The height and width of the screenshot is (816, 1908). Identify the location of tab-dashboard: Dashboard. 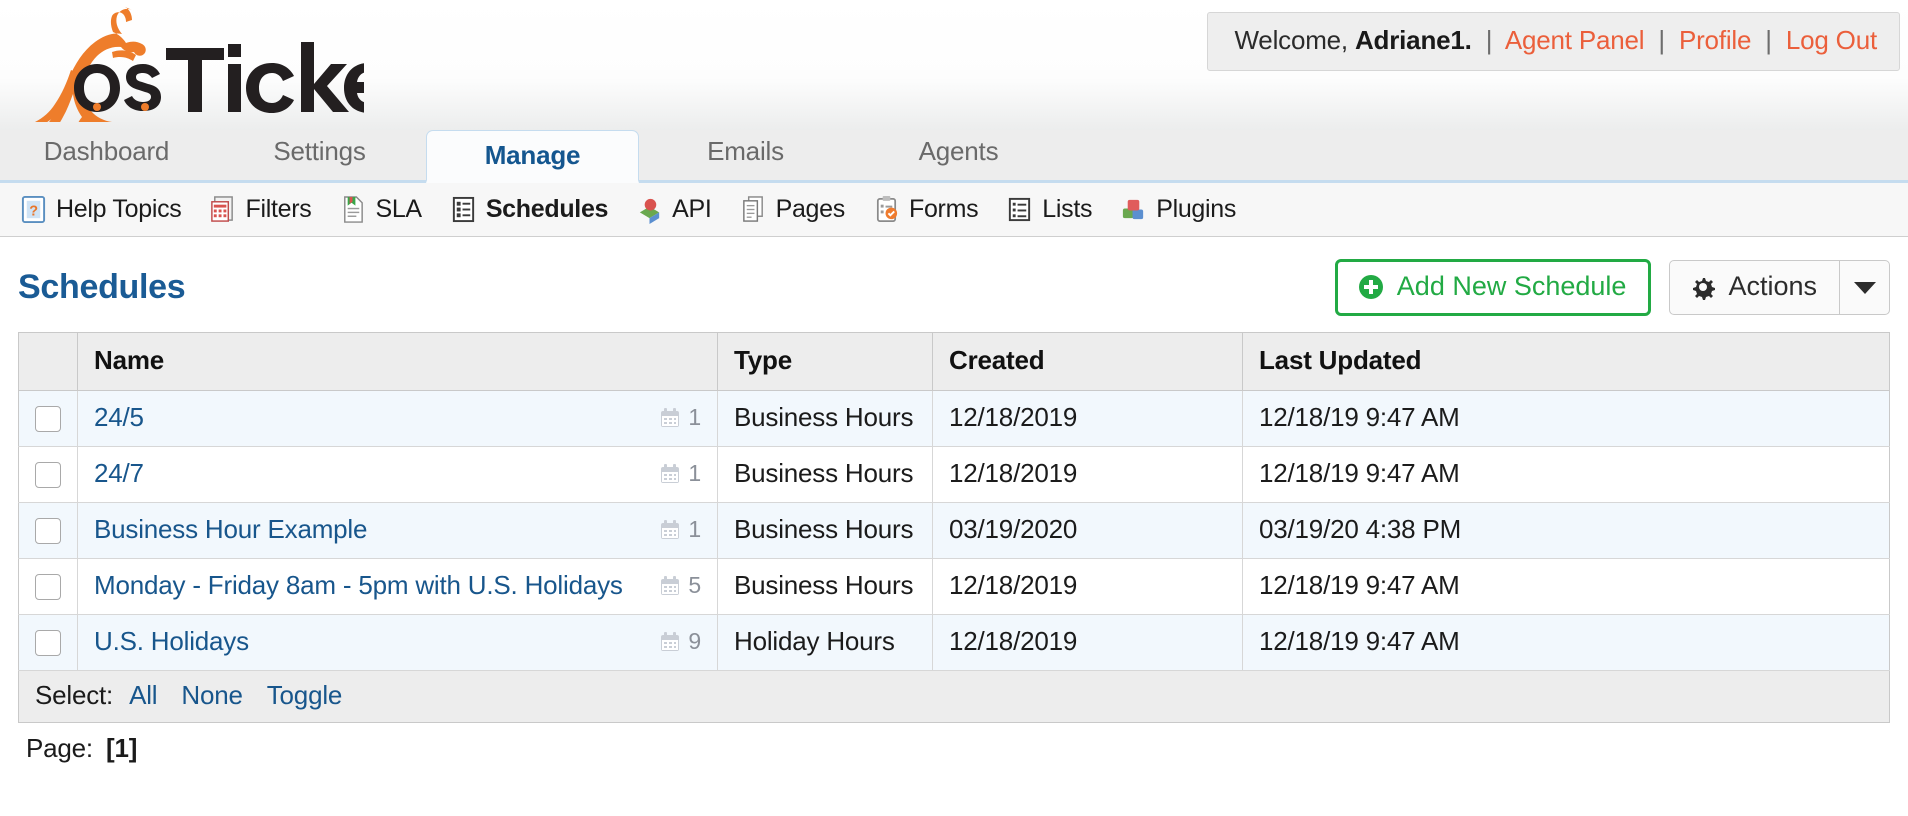
(106, 159).